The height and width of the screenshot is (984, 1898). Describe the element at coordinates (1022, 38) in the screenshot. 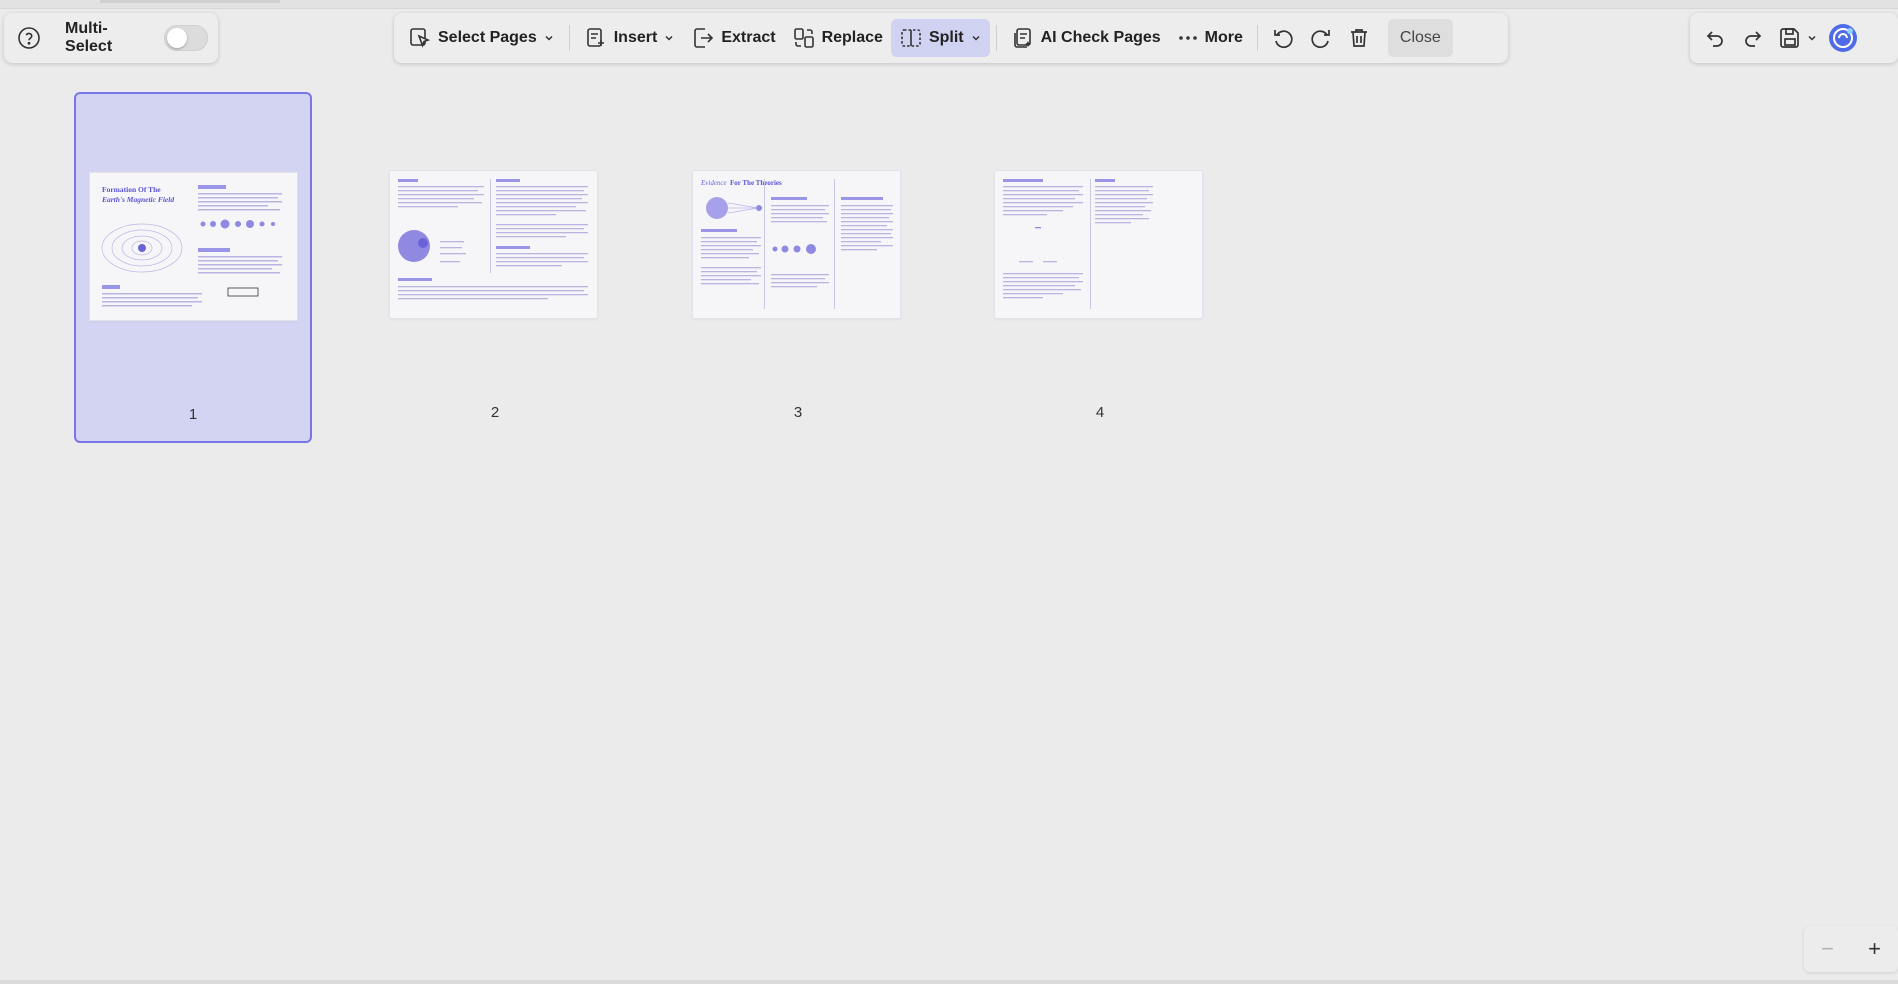

I see `ai-check-icon` at that location.